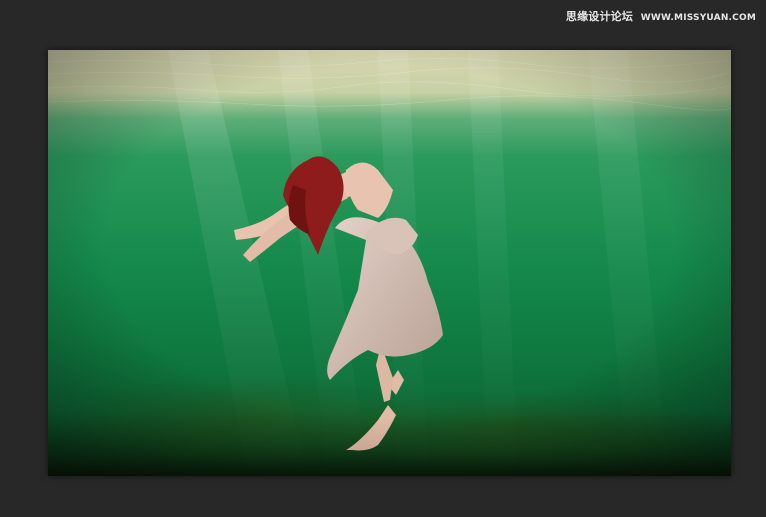  I want to click on watermark-url: WWW.MISSYUAN.COM, so click(698, 18).